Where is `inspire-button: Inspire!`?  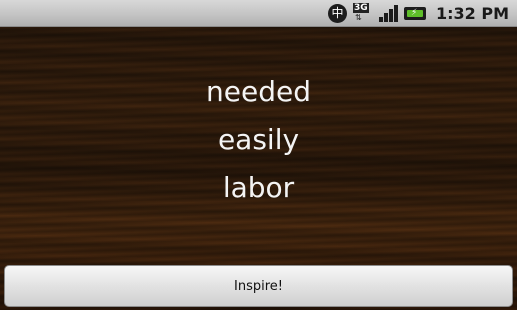
inspire-button: Inspire! is located at coordinates (258, 286).